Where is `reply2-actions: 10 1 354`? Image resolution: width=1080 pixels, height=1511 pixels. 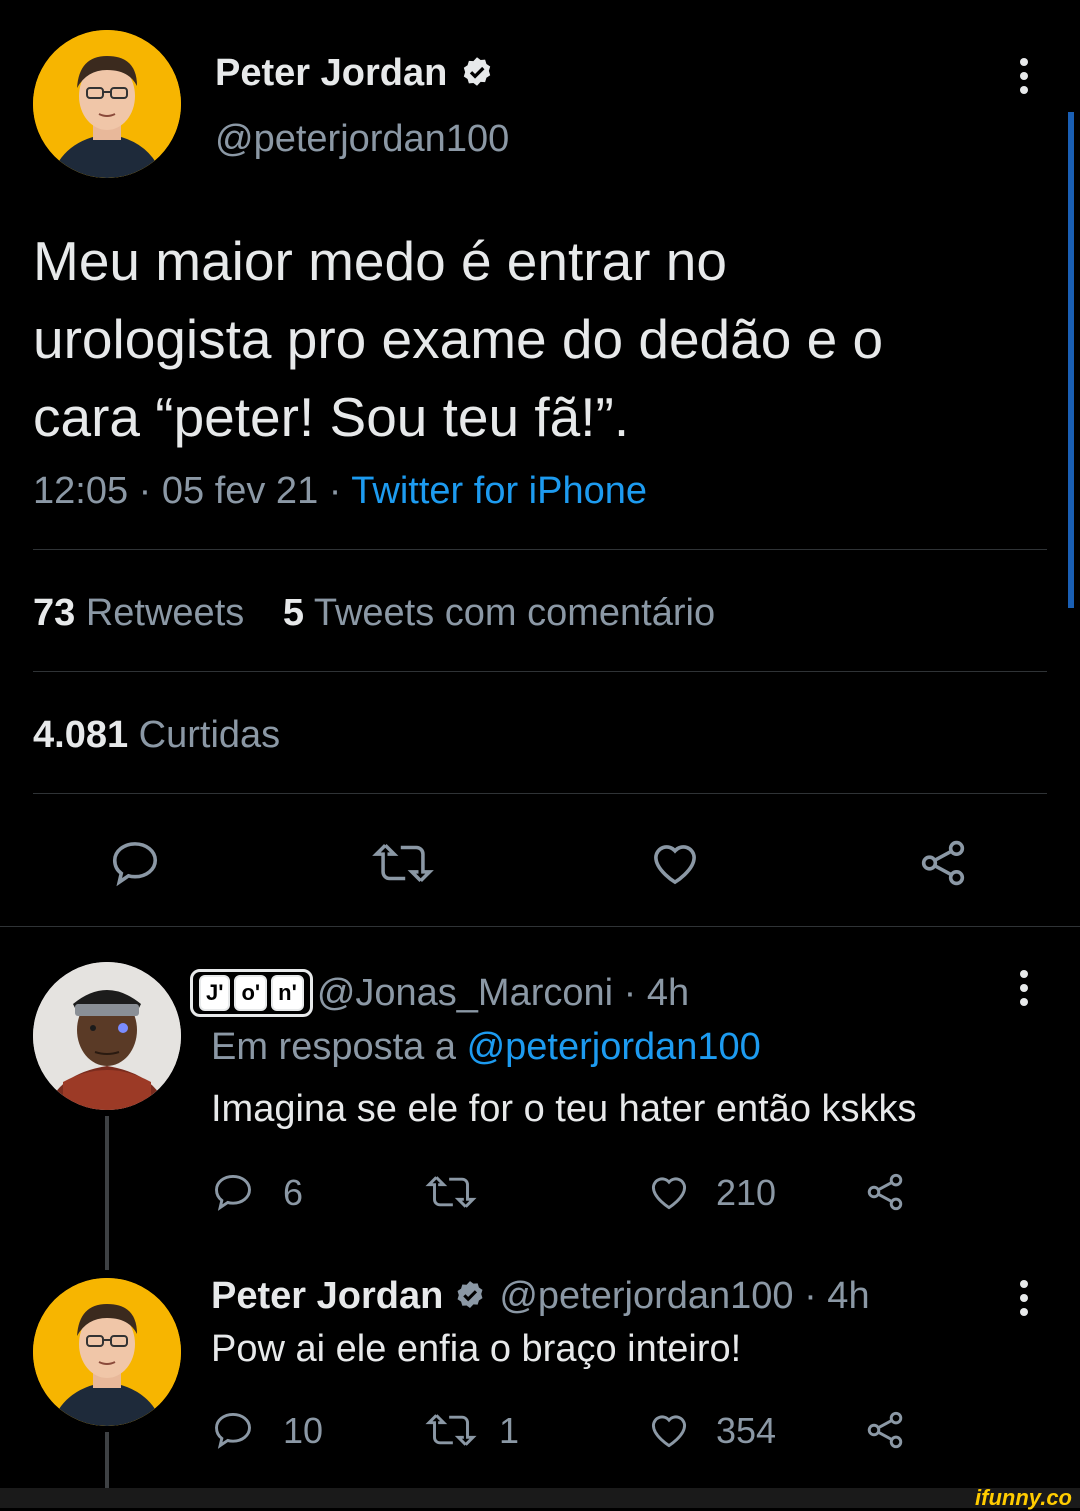
reply2-actions: 10 1 354 is located at coordinates (571, 1430).